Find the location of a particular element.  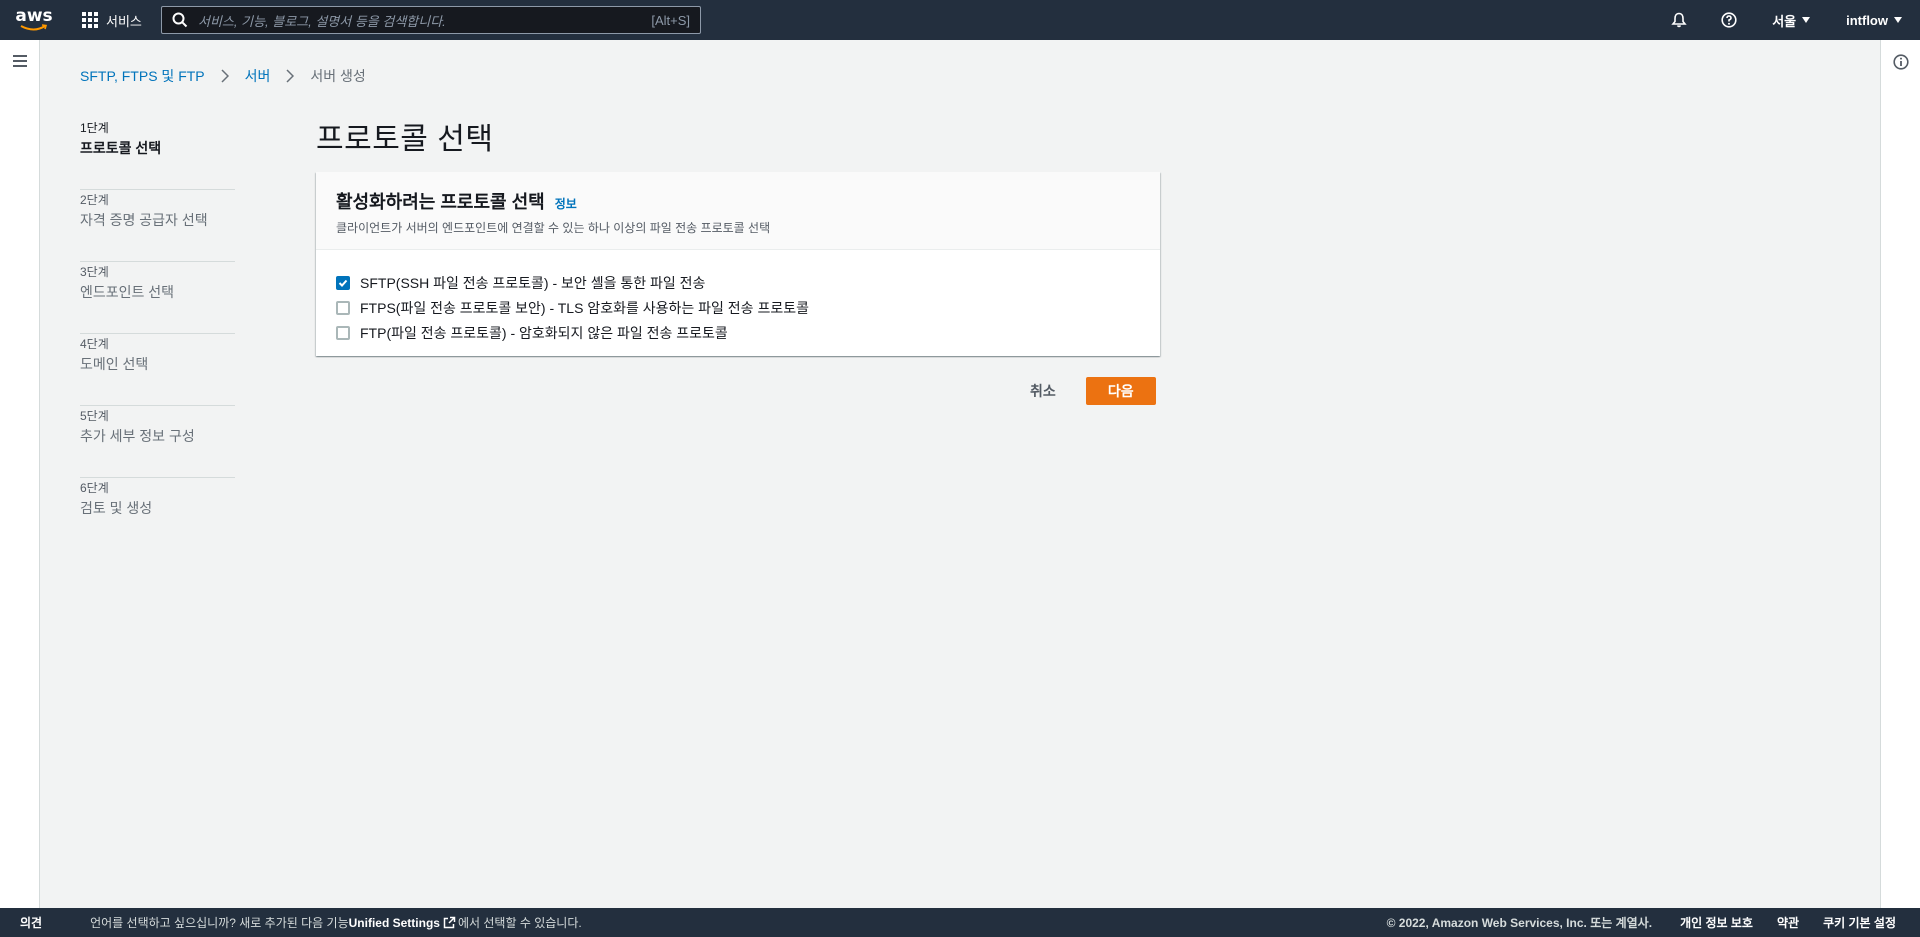

right-tools-rail is located at coordinates (1900, 474).